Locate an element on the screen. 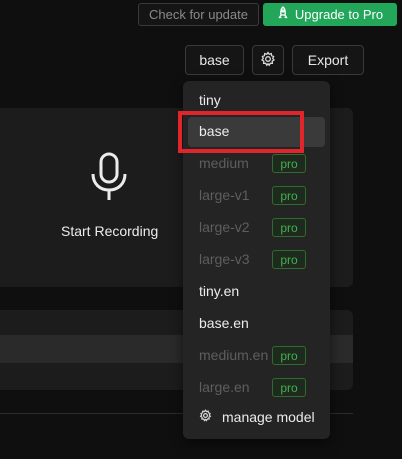  rocket-icon is located at coordinates (283, 14).